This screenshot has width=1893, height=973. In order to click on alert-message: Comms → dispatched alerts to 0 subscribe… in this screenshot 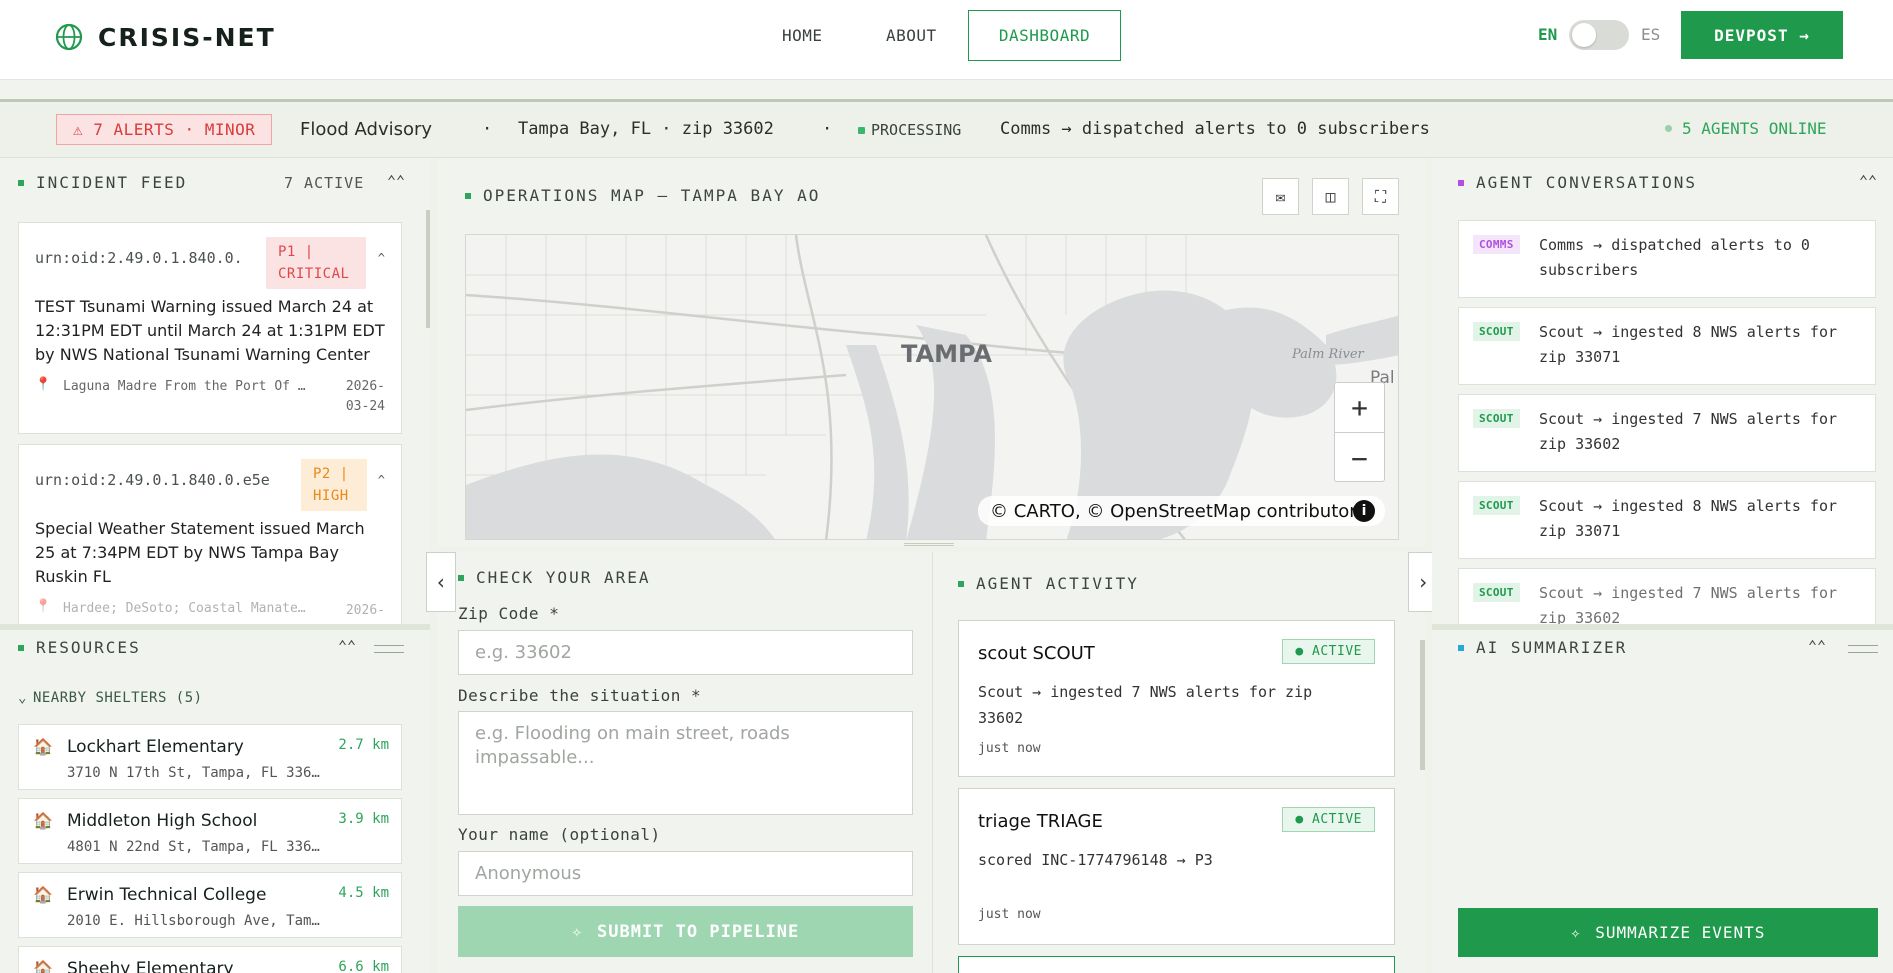, I will do `click(1215, 129)`.